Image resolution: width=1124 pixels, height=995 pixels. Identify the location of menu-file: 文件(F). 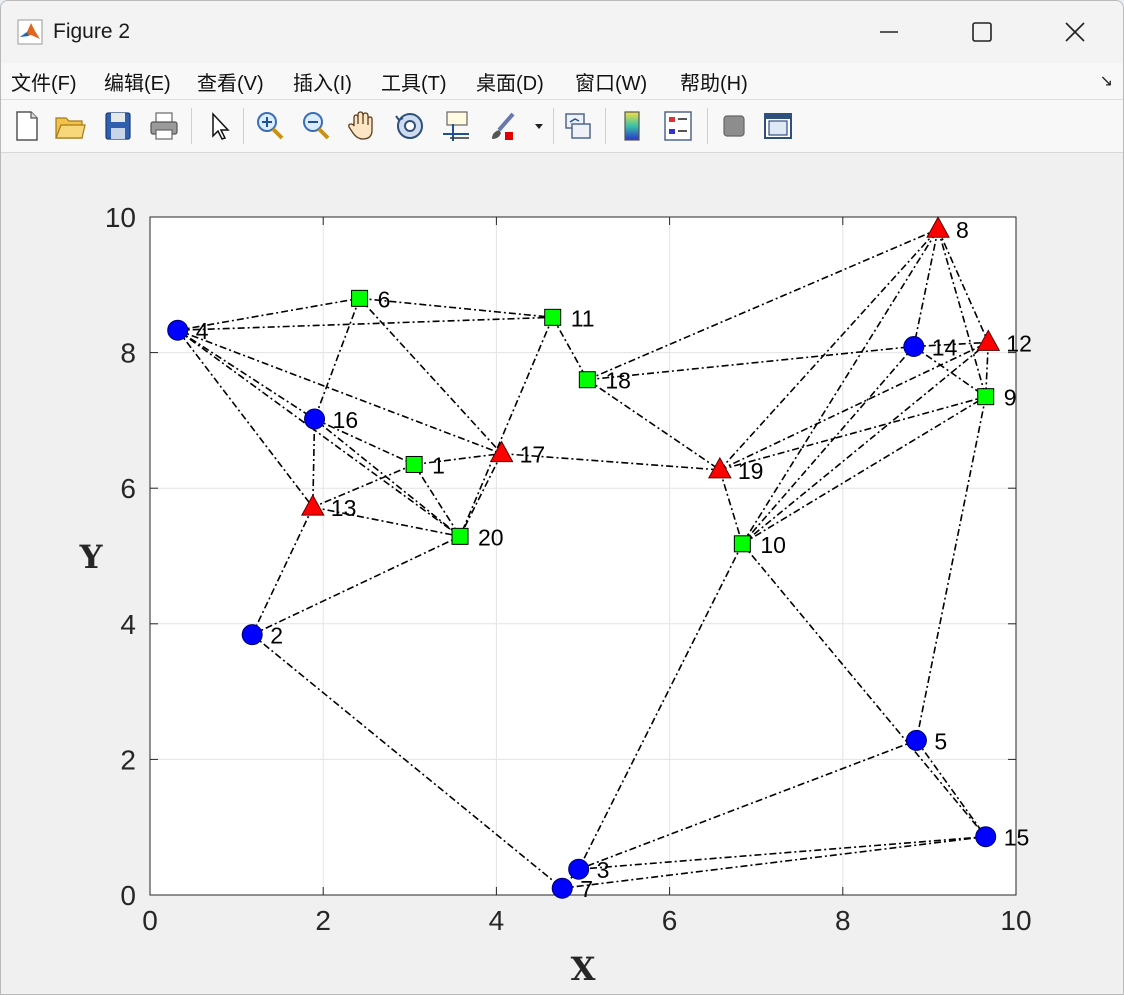
(44, 81).